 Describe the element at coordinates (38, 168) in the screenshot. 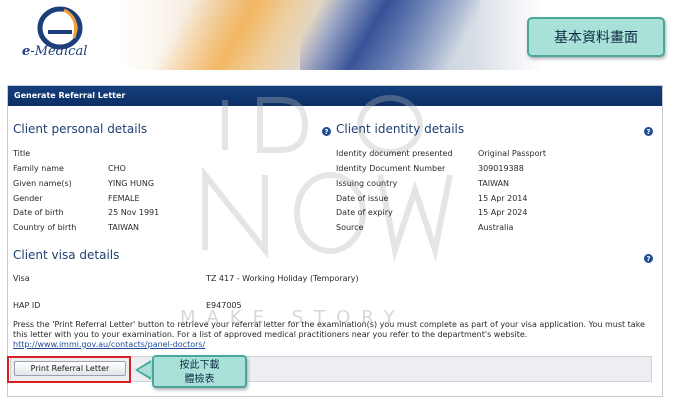

I see `personal-label-family-name: Family name` at that location.